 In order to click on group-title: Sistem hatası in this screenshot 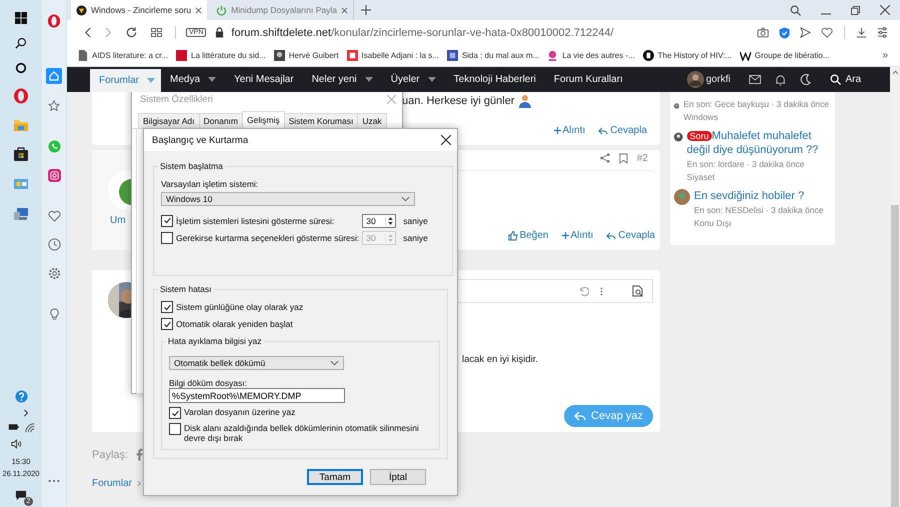, I will do `click(185, 289)`.